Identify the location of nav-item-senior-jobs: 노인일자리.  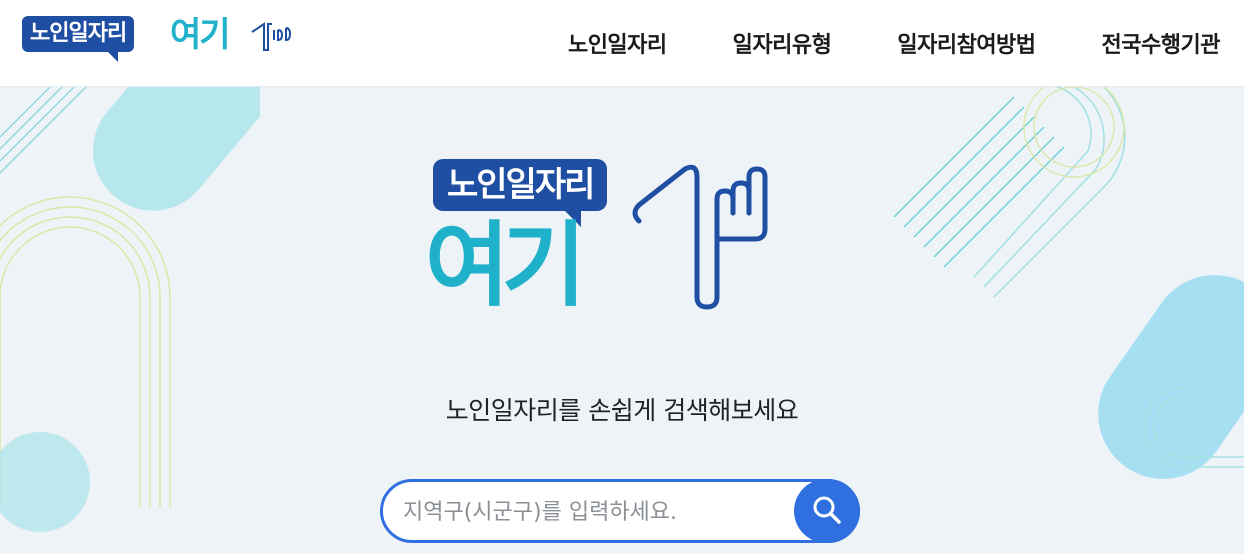
(617, 43).